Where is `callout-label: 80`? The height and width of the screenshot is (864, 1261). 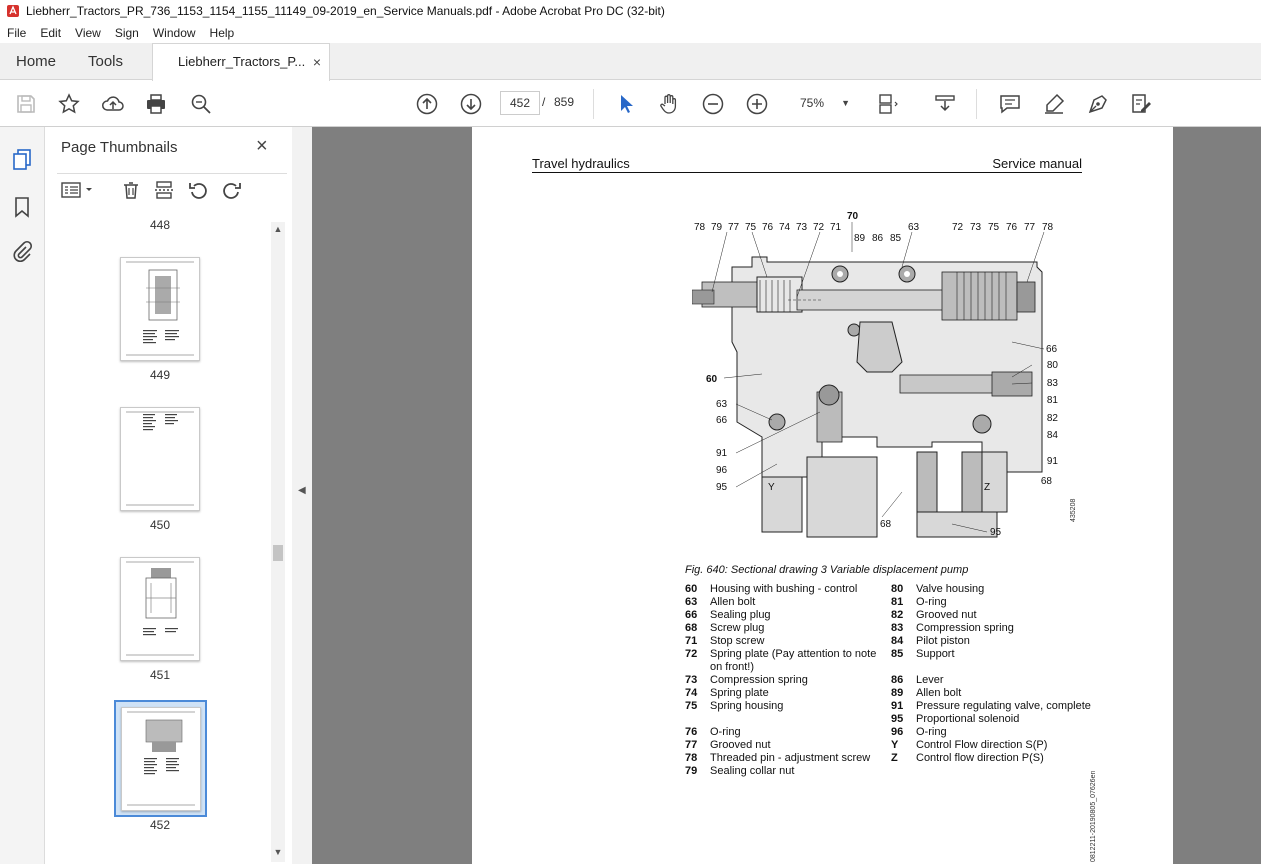
callout-label: 80 is located at coordinates (1053, 365).